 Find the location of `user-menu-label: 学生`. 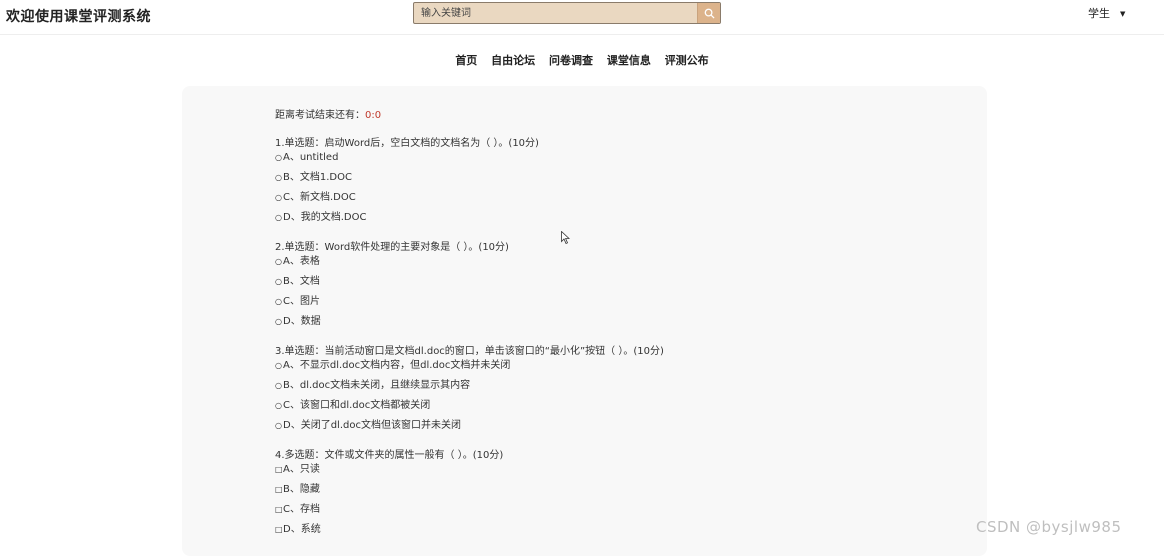

user-menu-label: 学生 is located at coordinates (1099, 13).